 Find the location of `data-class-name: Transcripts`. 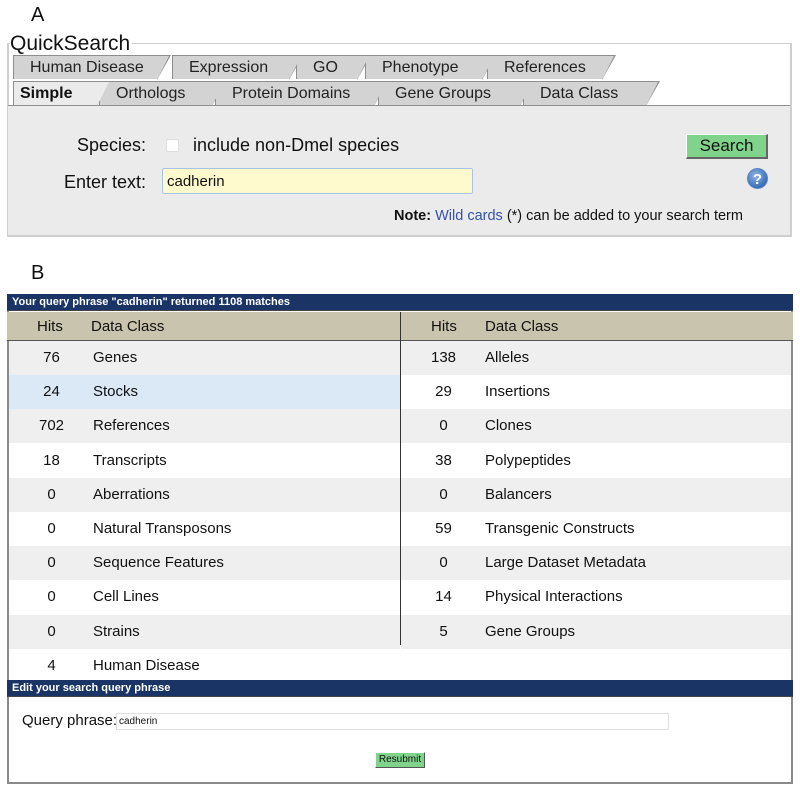

data-class-name: Transcripts is located at coordinates (130, 461).